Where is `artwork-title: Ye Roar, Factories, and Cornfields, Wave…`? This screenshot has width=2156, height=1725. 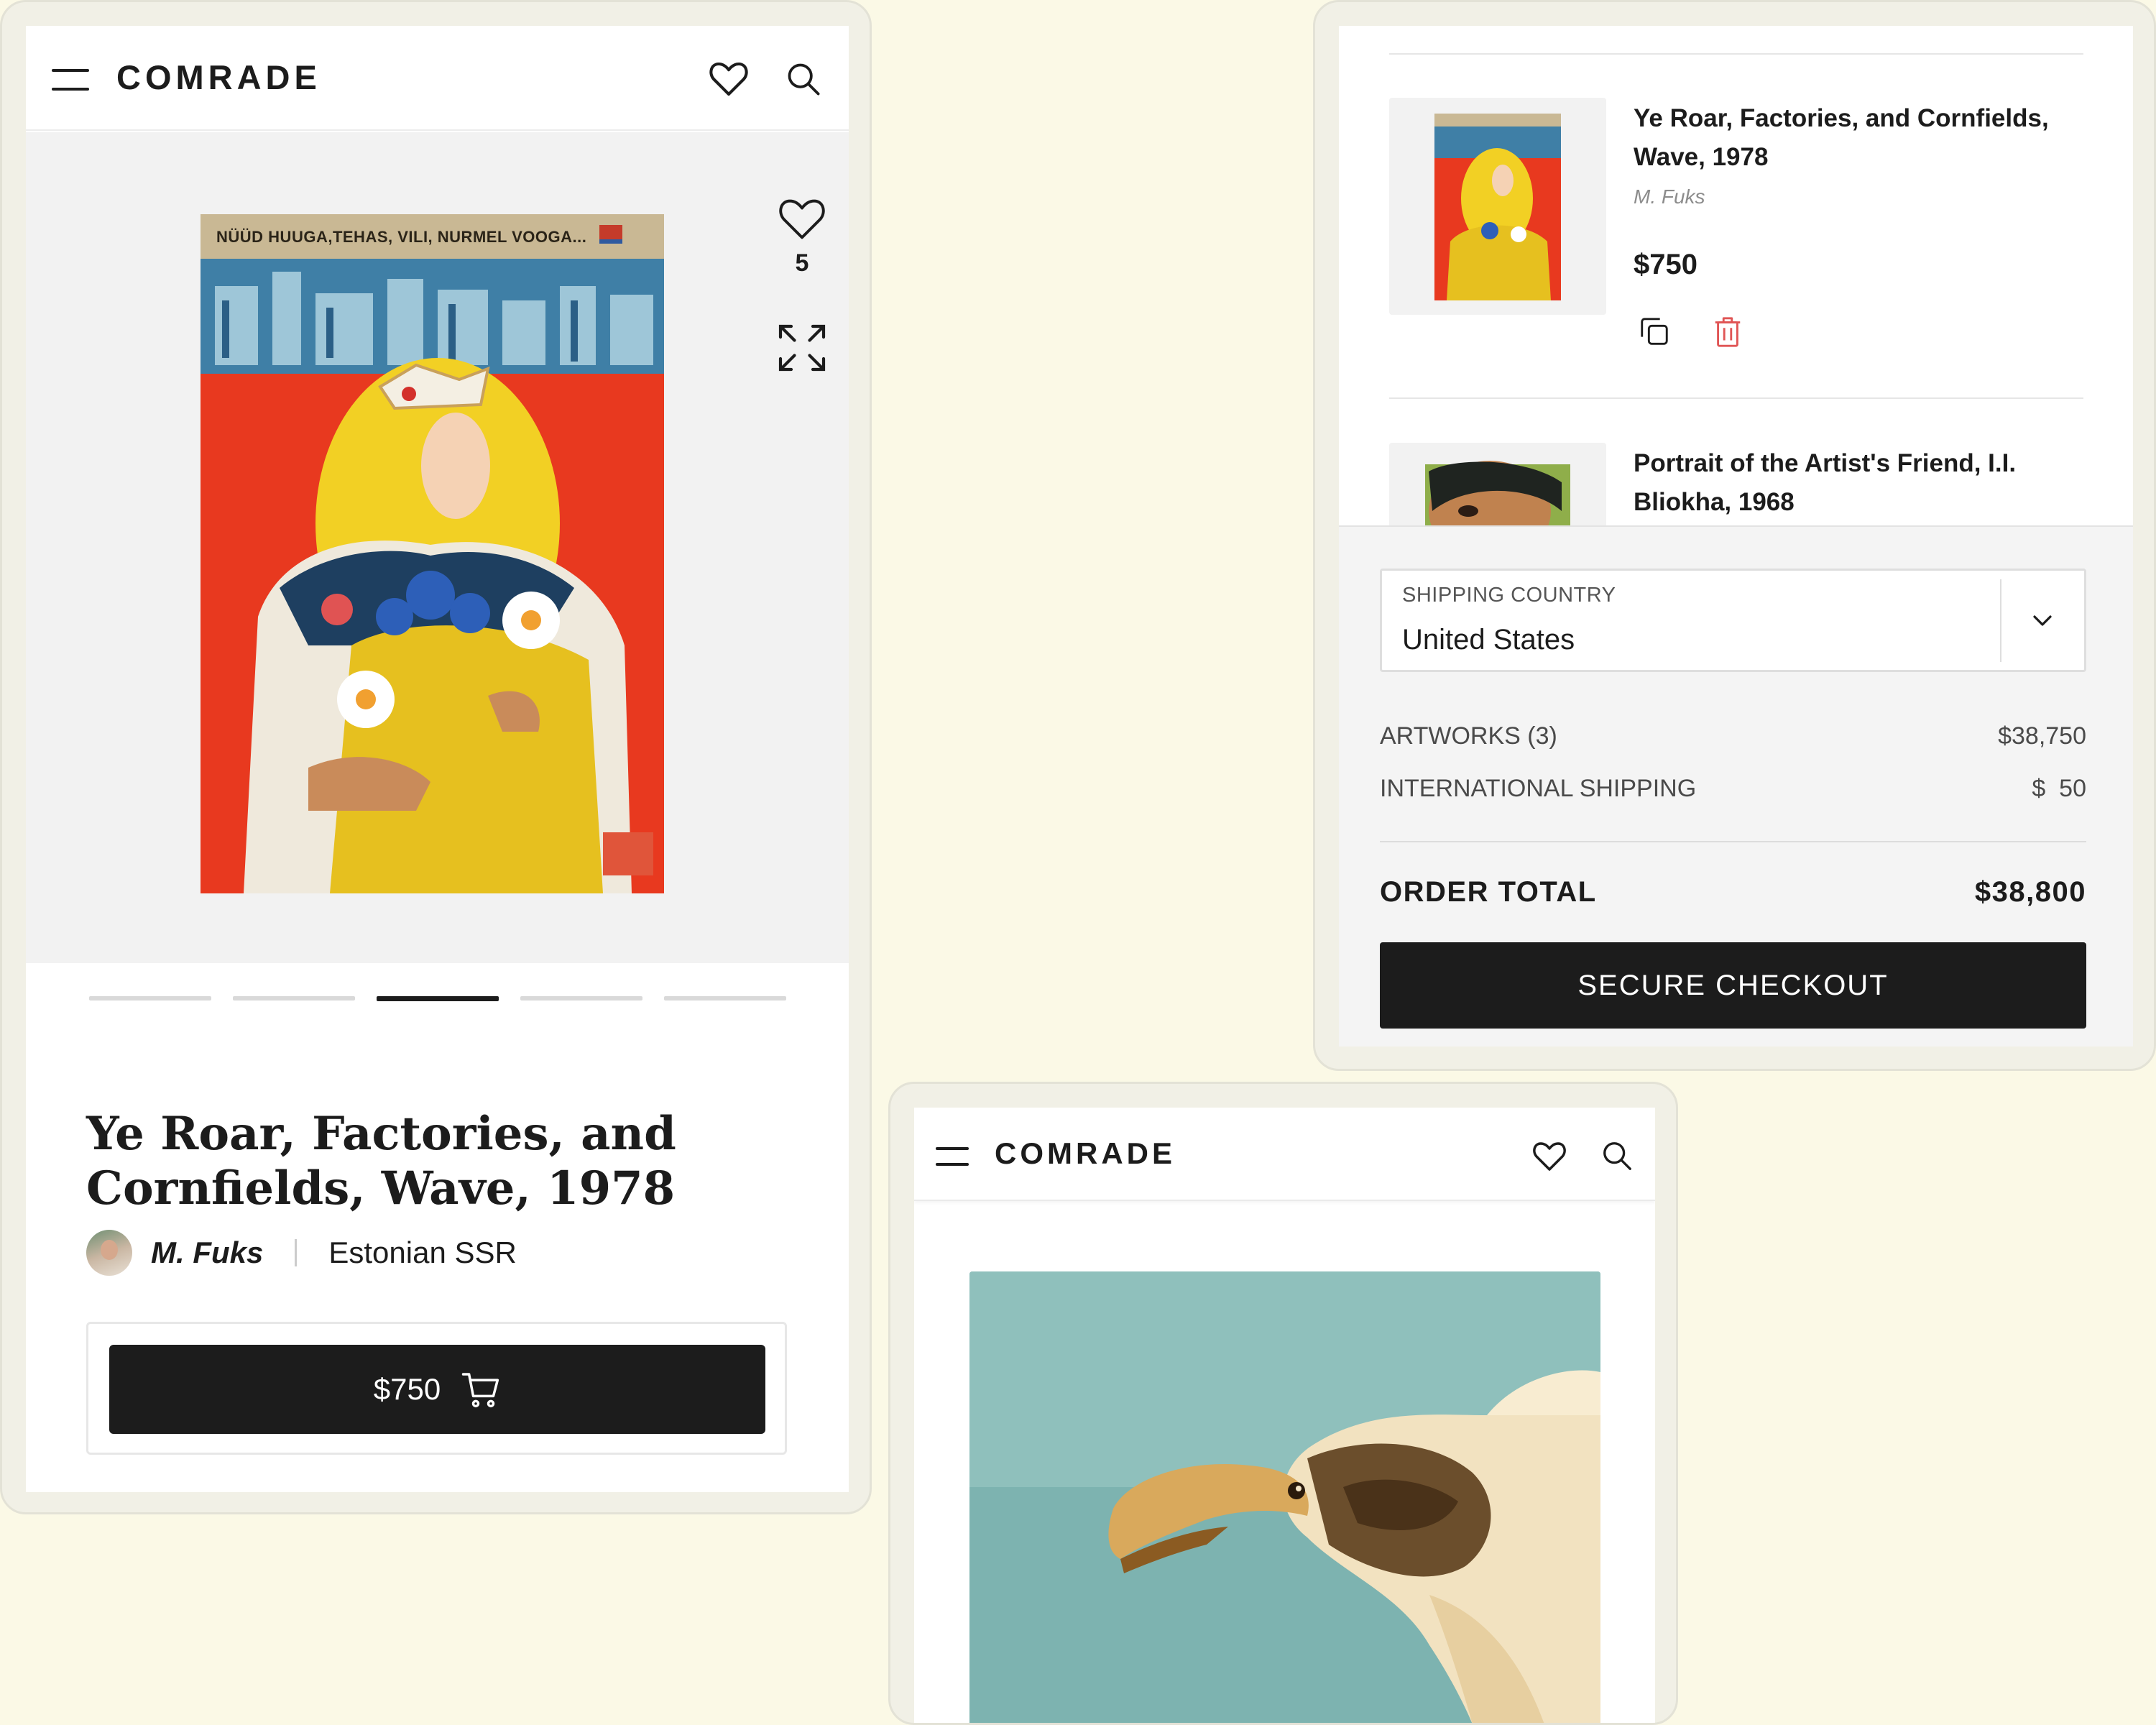
artwork-title: Ye Roar, Factories, and Cornfields, Wave… is located at coordinates (381, 1161).